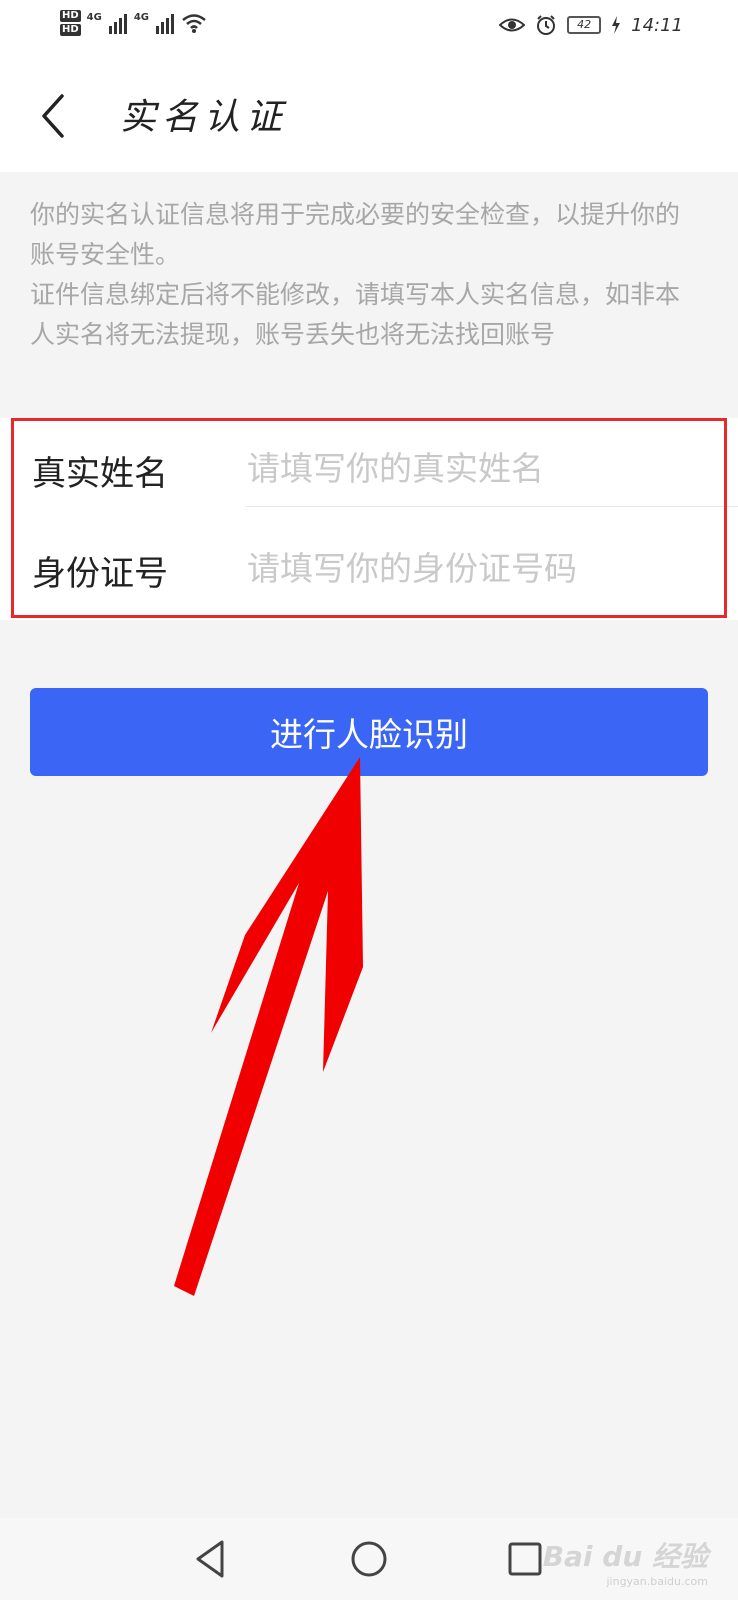 The height and width of the screenshot is (1600, 738). I want to click on form-row-id: 身份证号, so click(369, 568).